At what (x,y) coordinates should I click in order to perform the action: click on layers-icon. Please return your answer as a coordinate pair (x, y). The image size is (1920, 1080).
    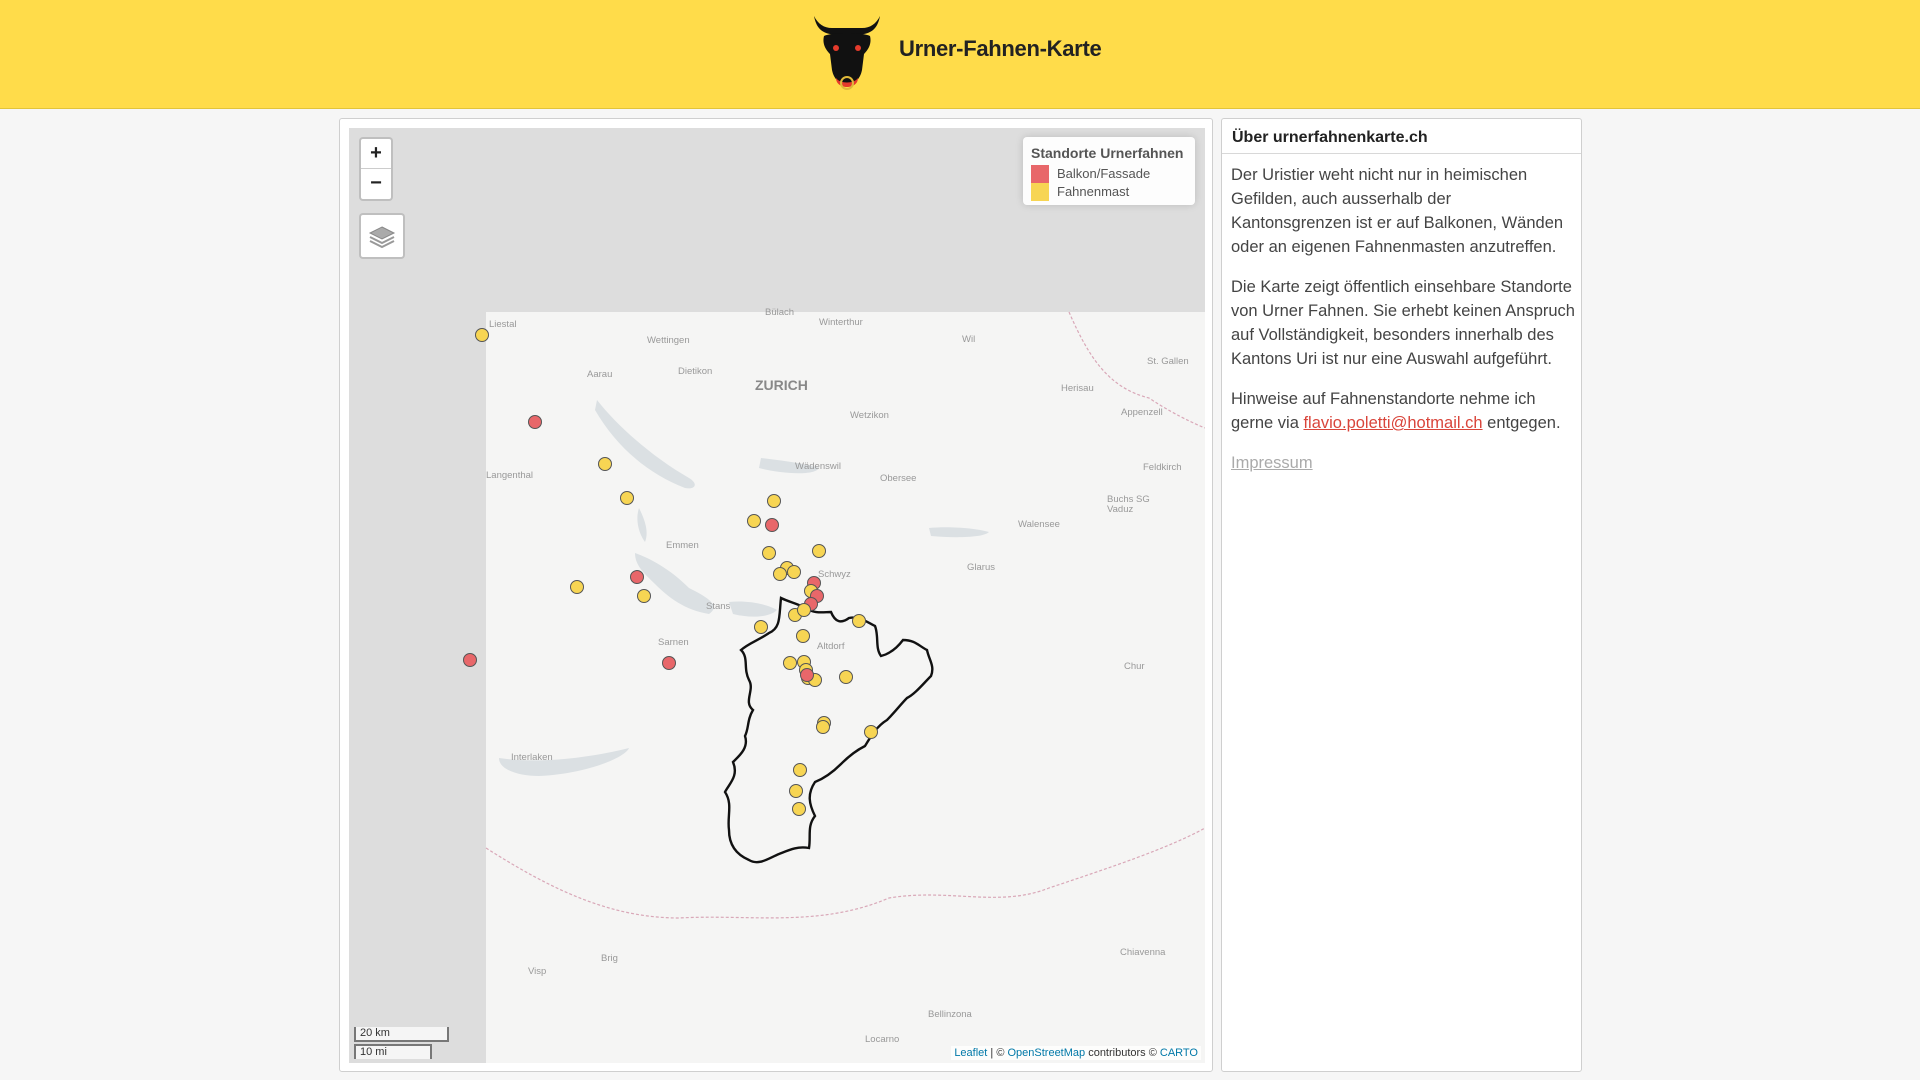
    Looking at the image, I should click on (382, 237).